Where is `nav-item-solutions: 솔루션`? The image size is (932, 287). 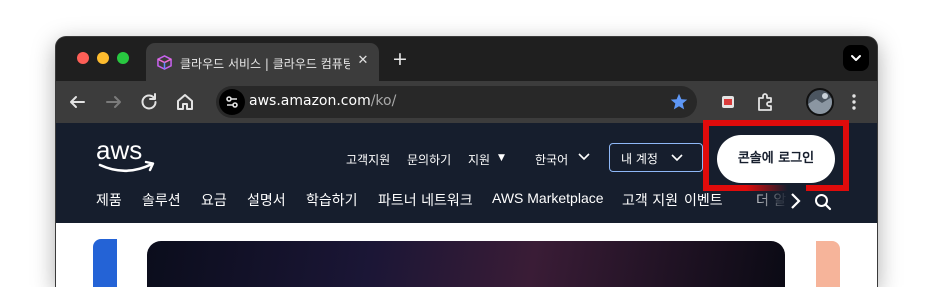 nav-item-solutions: 솔루션 is located at coordinates (161, 200).